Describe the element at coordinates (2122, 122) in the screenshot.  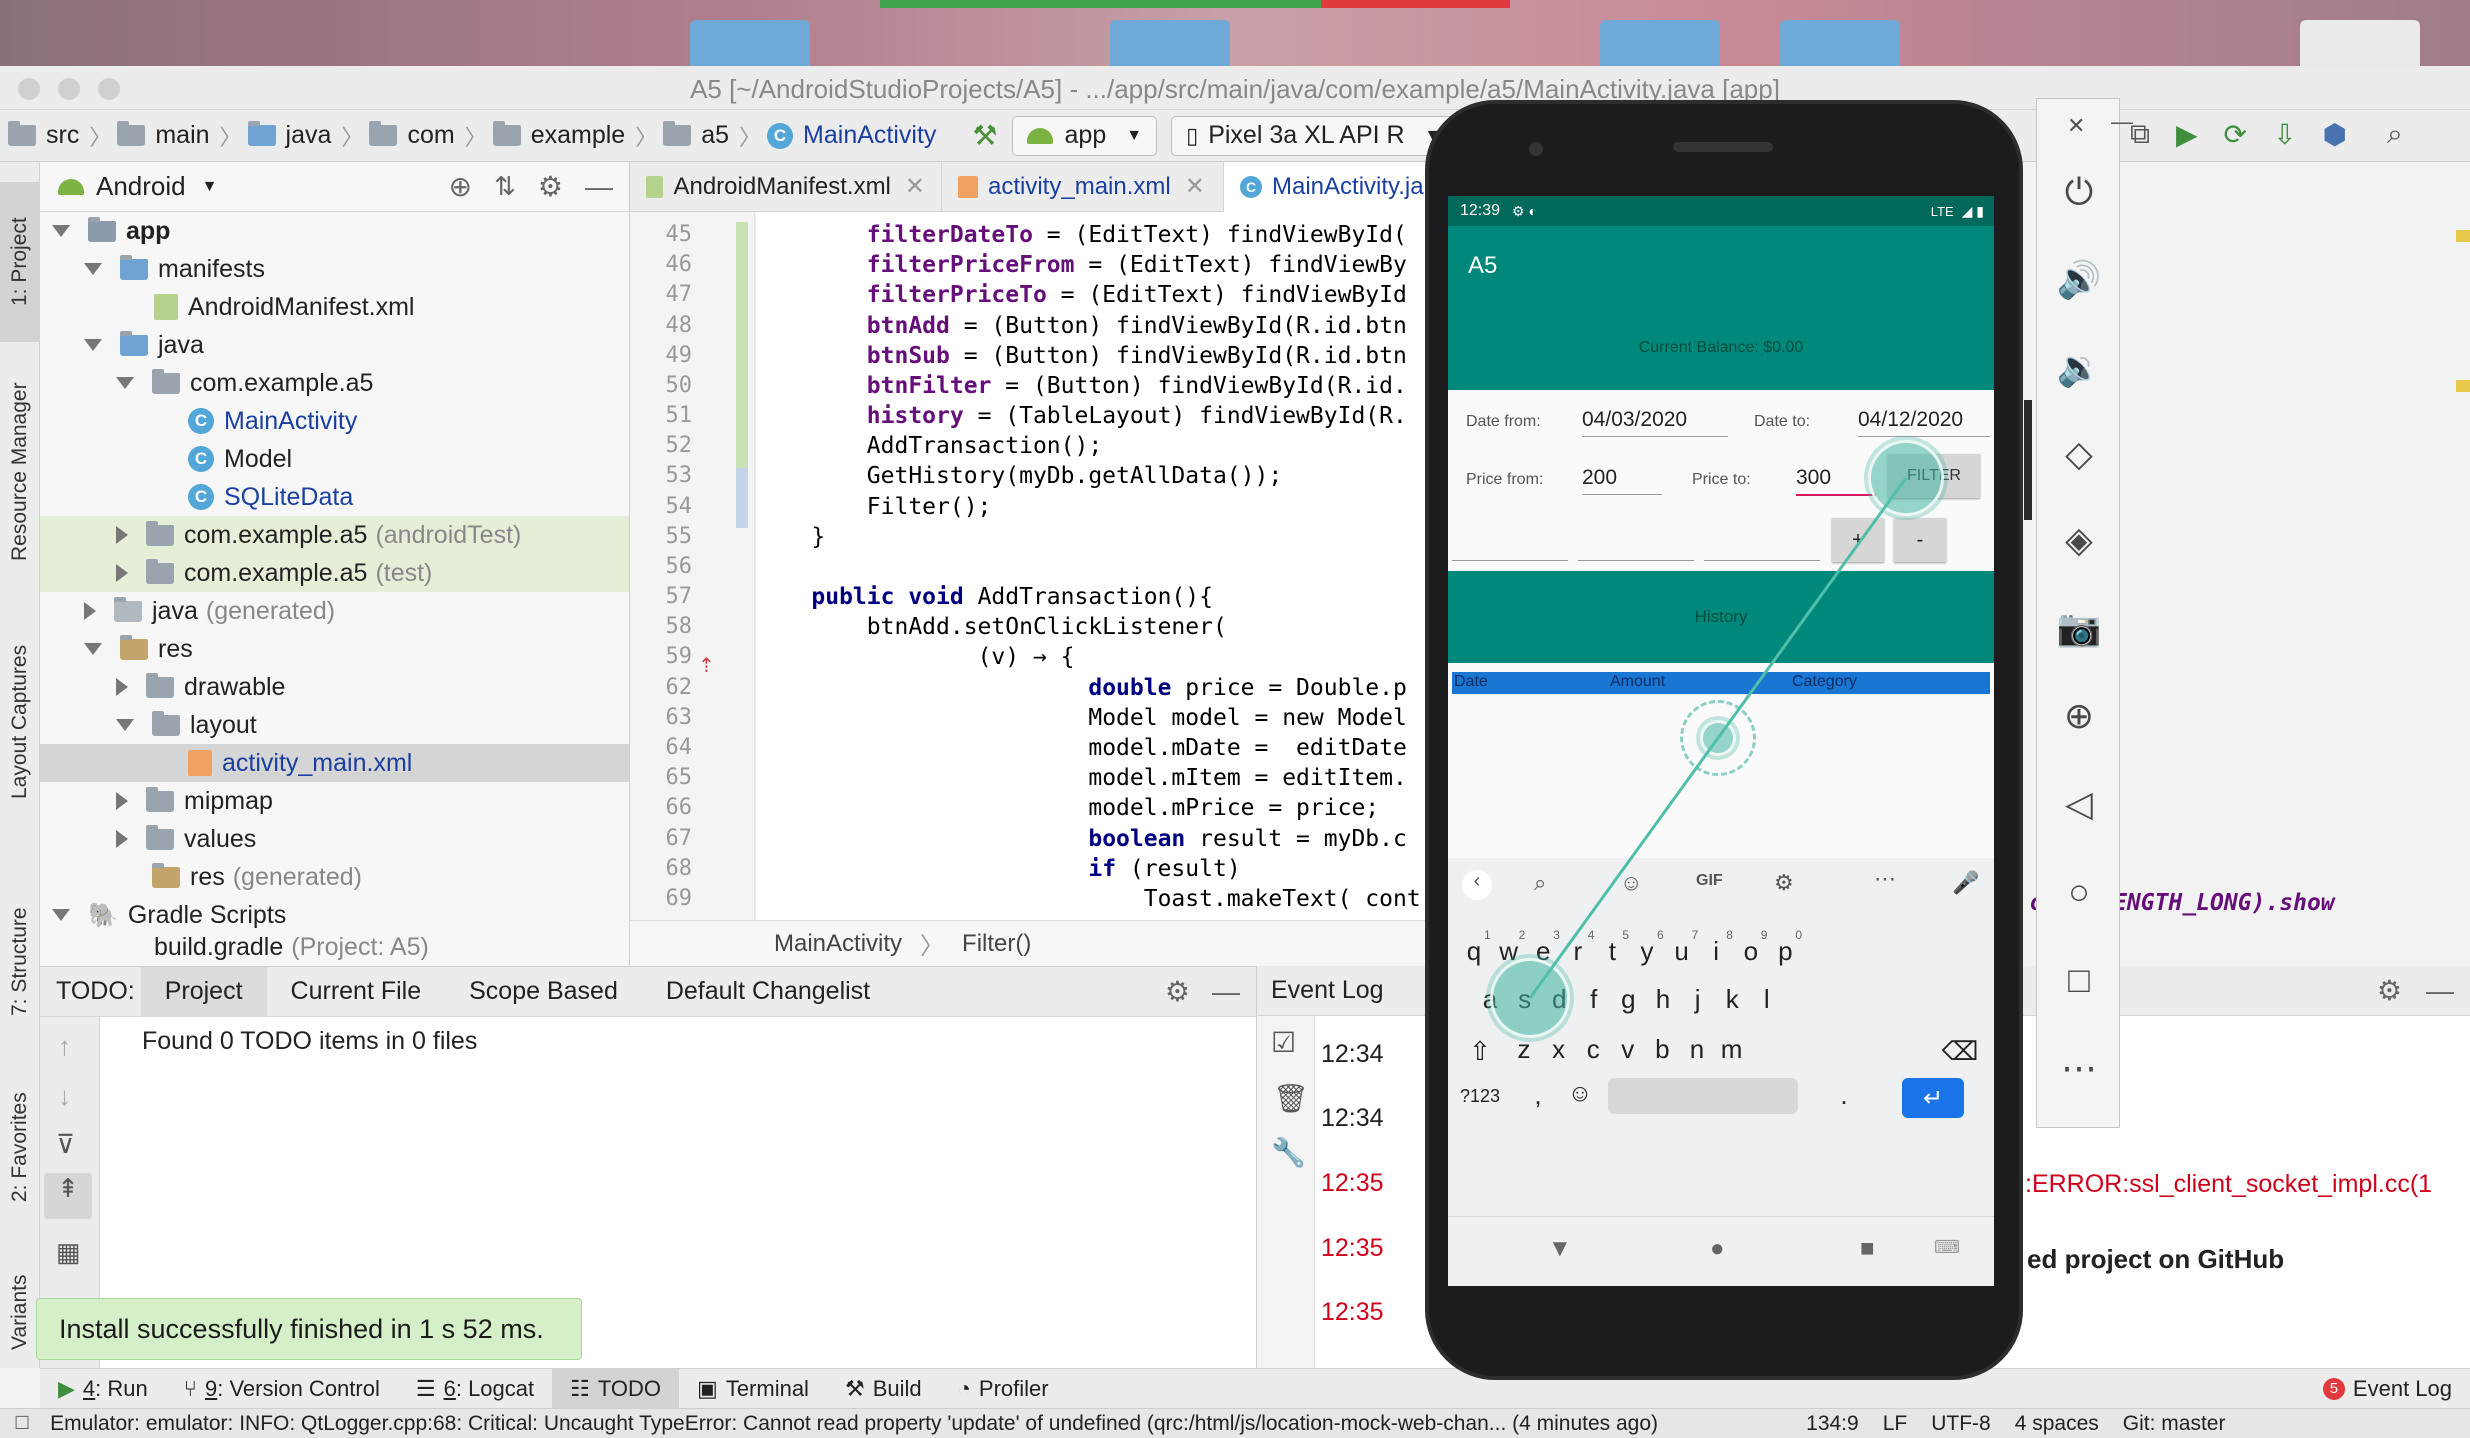
I see `minimize-icon: —` at that location.